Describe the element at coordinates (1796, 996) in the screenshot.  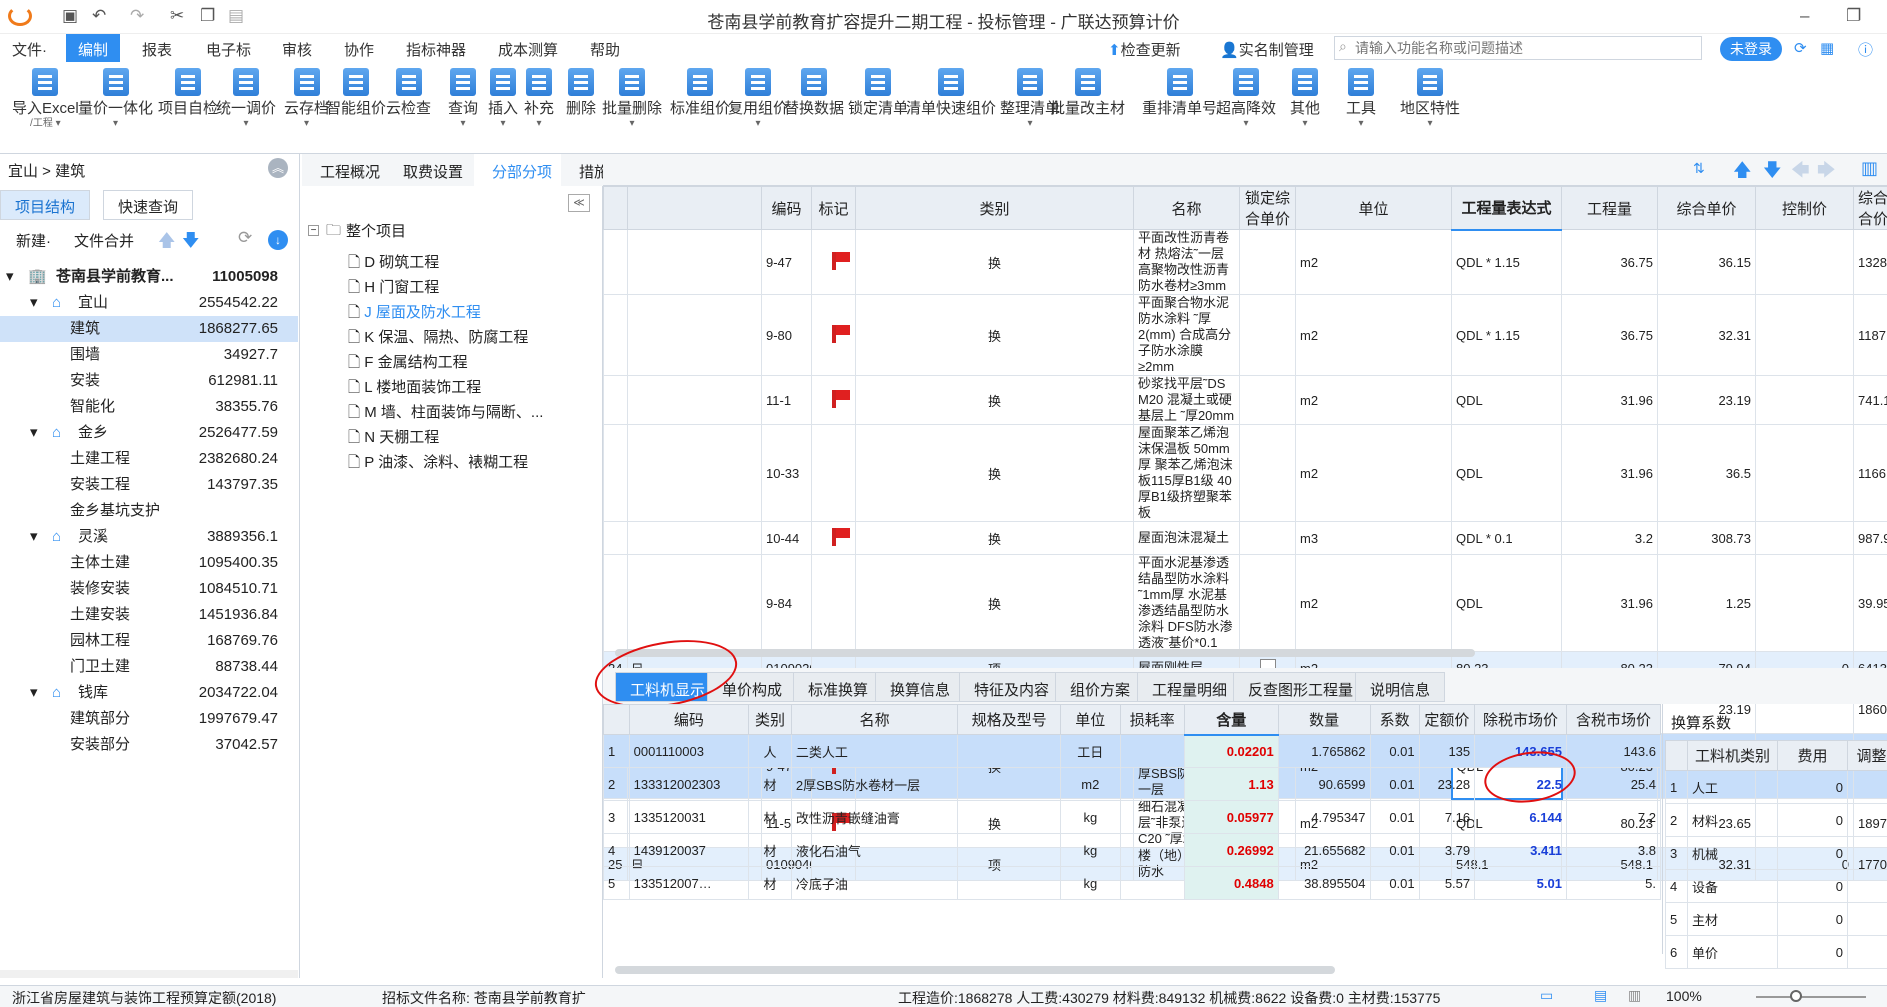
I see `zoom-slider-thumb` at that location.